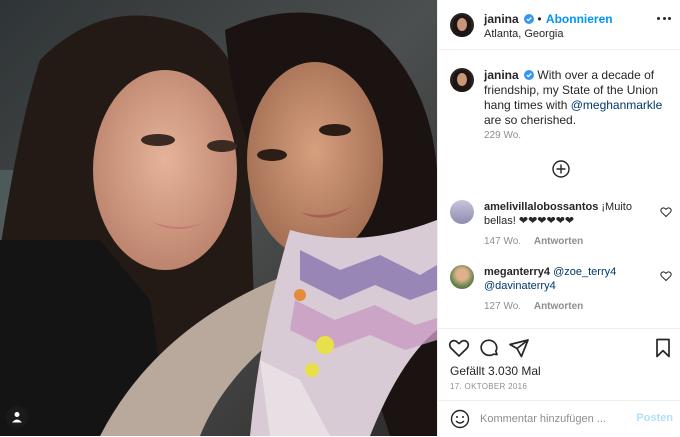 This screenshot has height=437, width=680. Describe the element at coordinates (561, 169) in the screenshot. I see `plus-circle-icon` at that location.